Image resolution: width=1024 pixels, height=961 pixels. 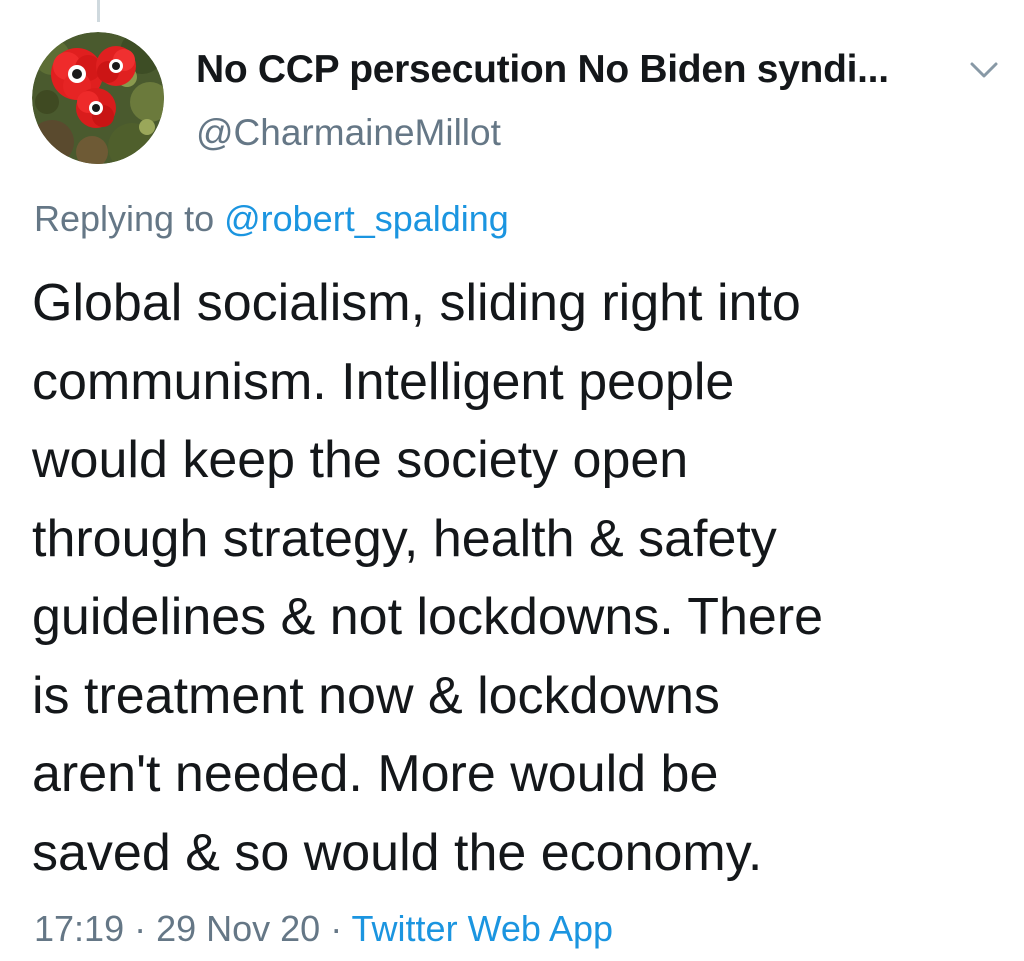 I want to click on tweet-text-line: is treatment now & lockdowns, so click(x=376, y=695).